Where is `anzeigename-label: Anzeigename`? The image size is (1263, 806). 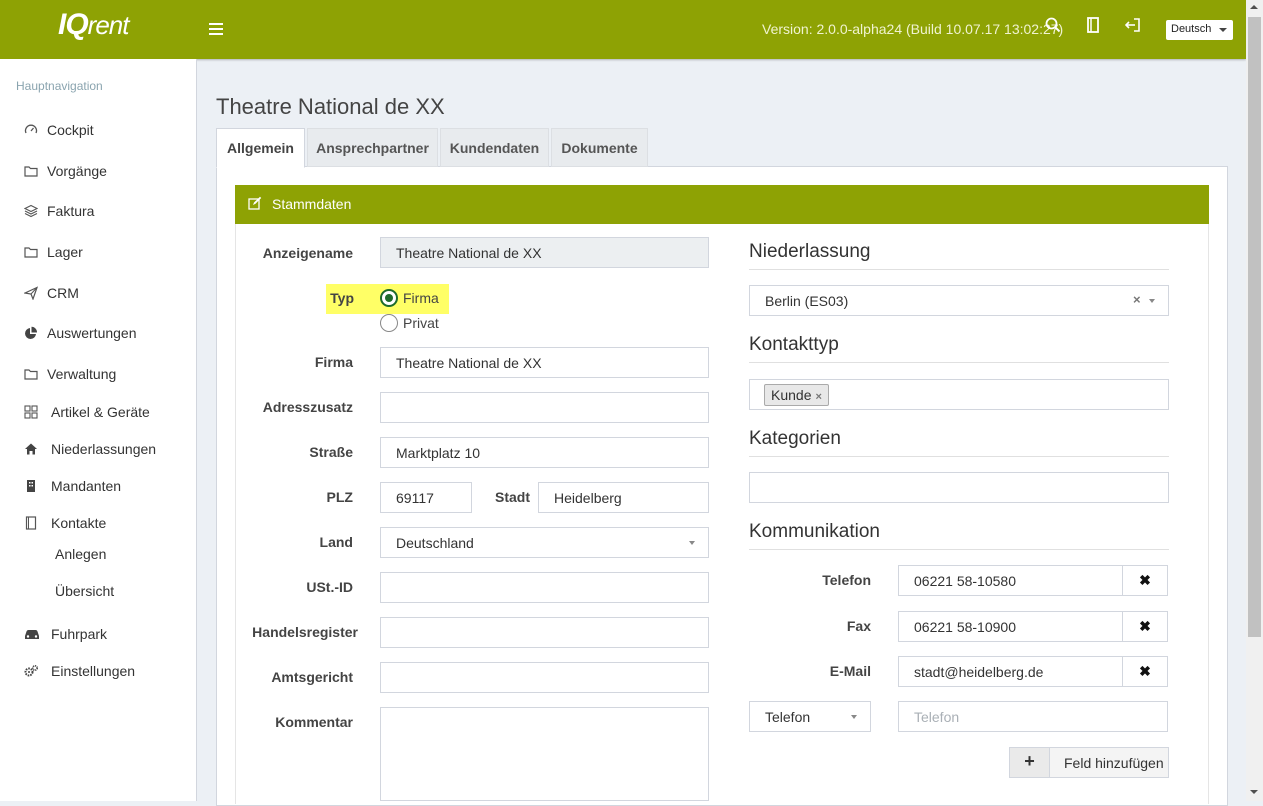
anzeigename-label: Anzeigename is located at coordinates (307, 253).